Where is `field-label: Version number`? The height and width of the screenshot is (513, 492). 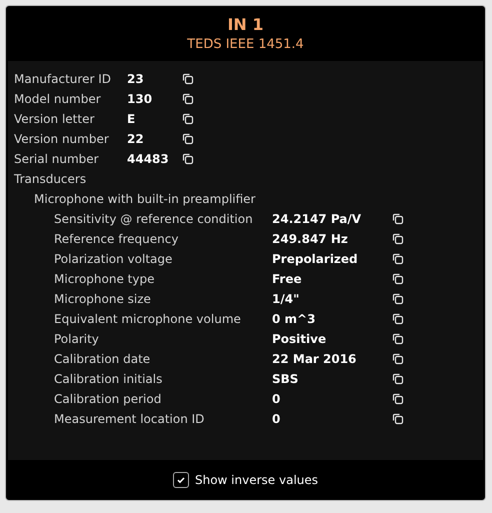
field-label: Version number is located at coordinates (62, 139).